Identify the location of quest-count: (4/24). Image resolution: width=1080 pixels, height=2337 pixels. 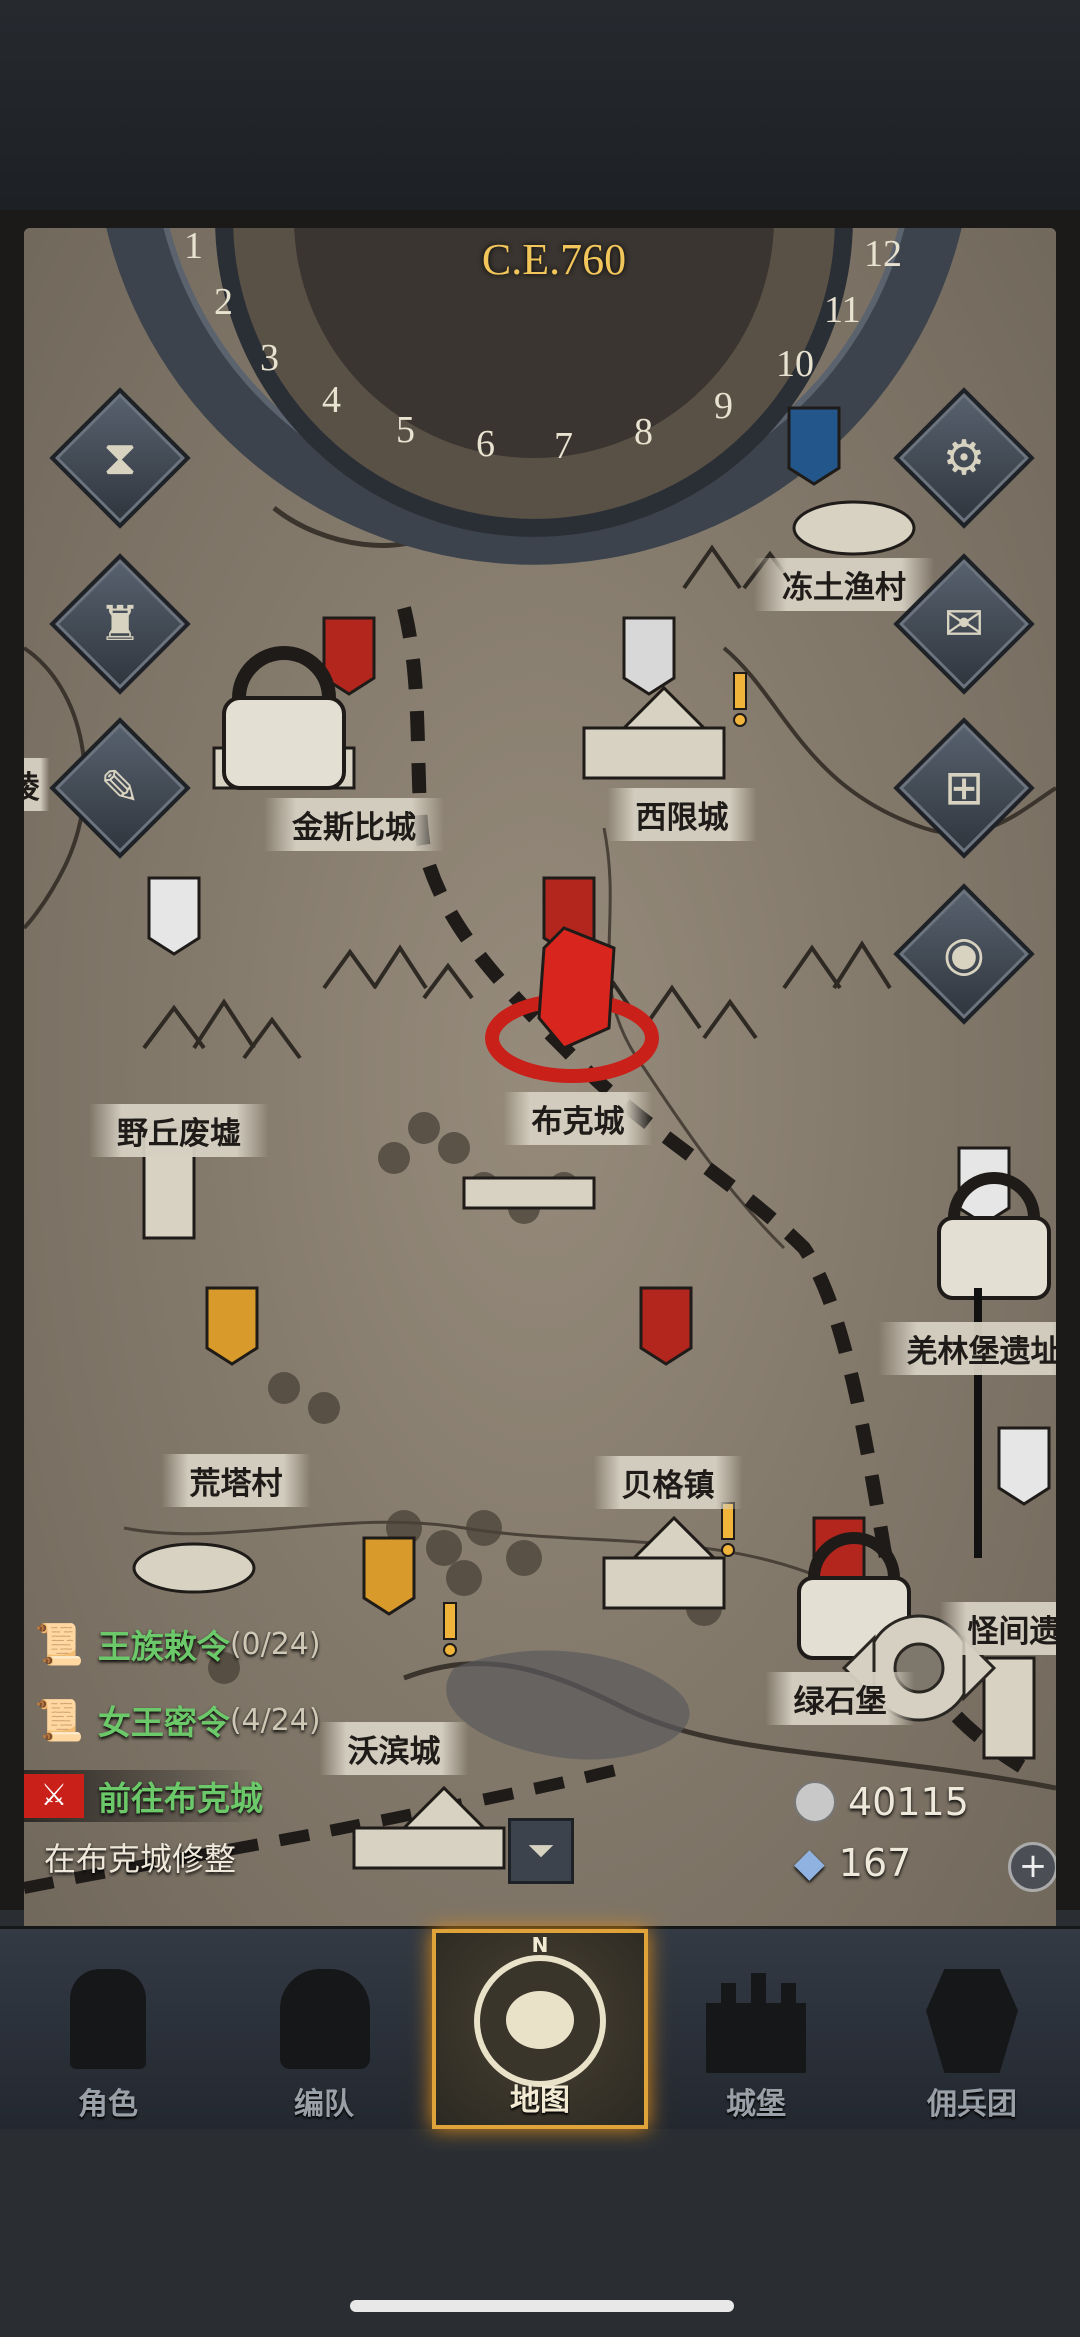
(275, 1720).